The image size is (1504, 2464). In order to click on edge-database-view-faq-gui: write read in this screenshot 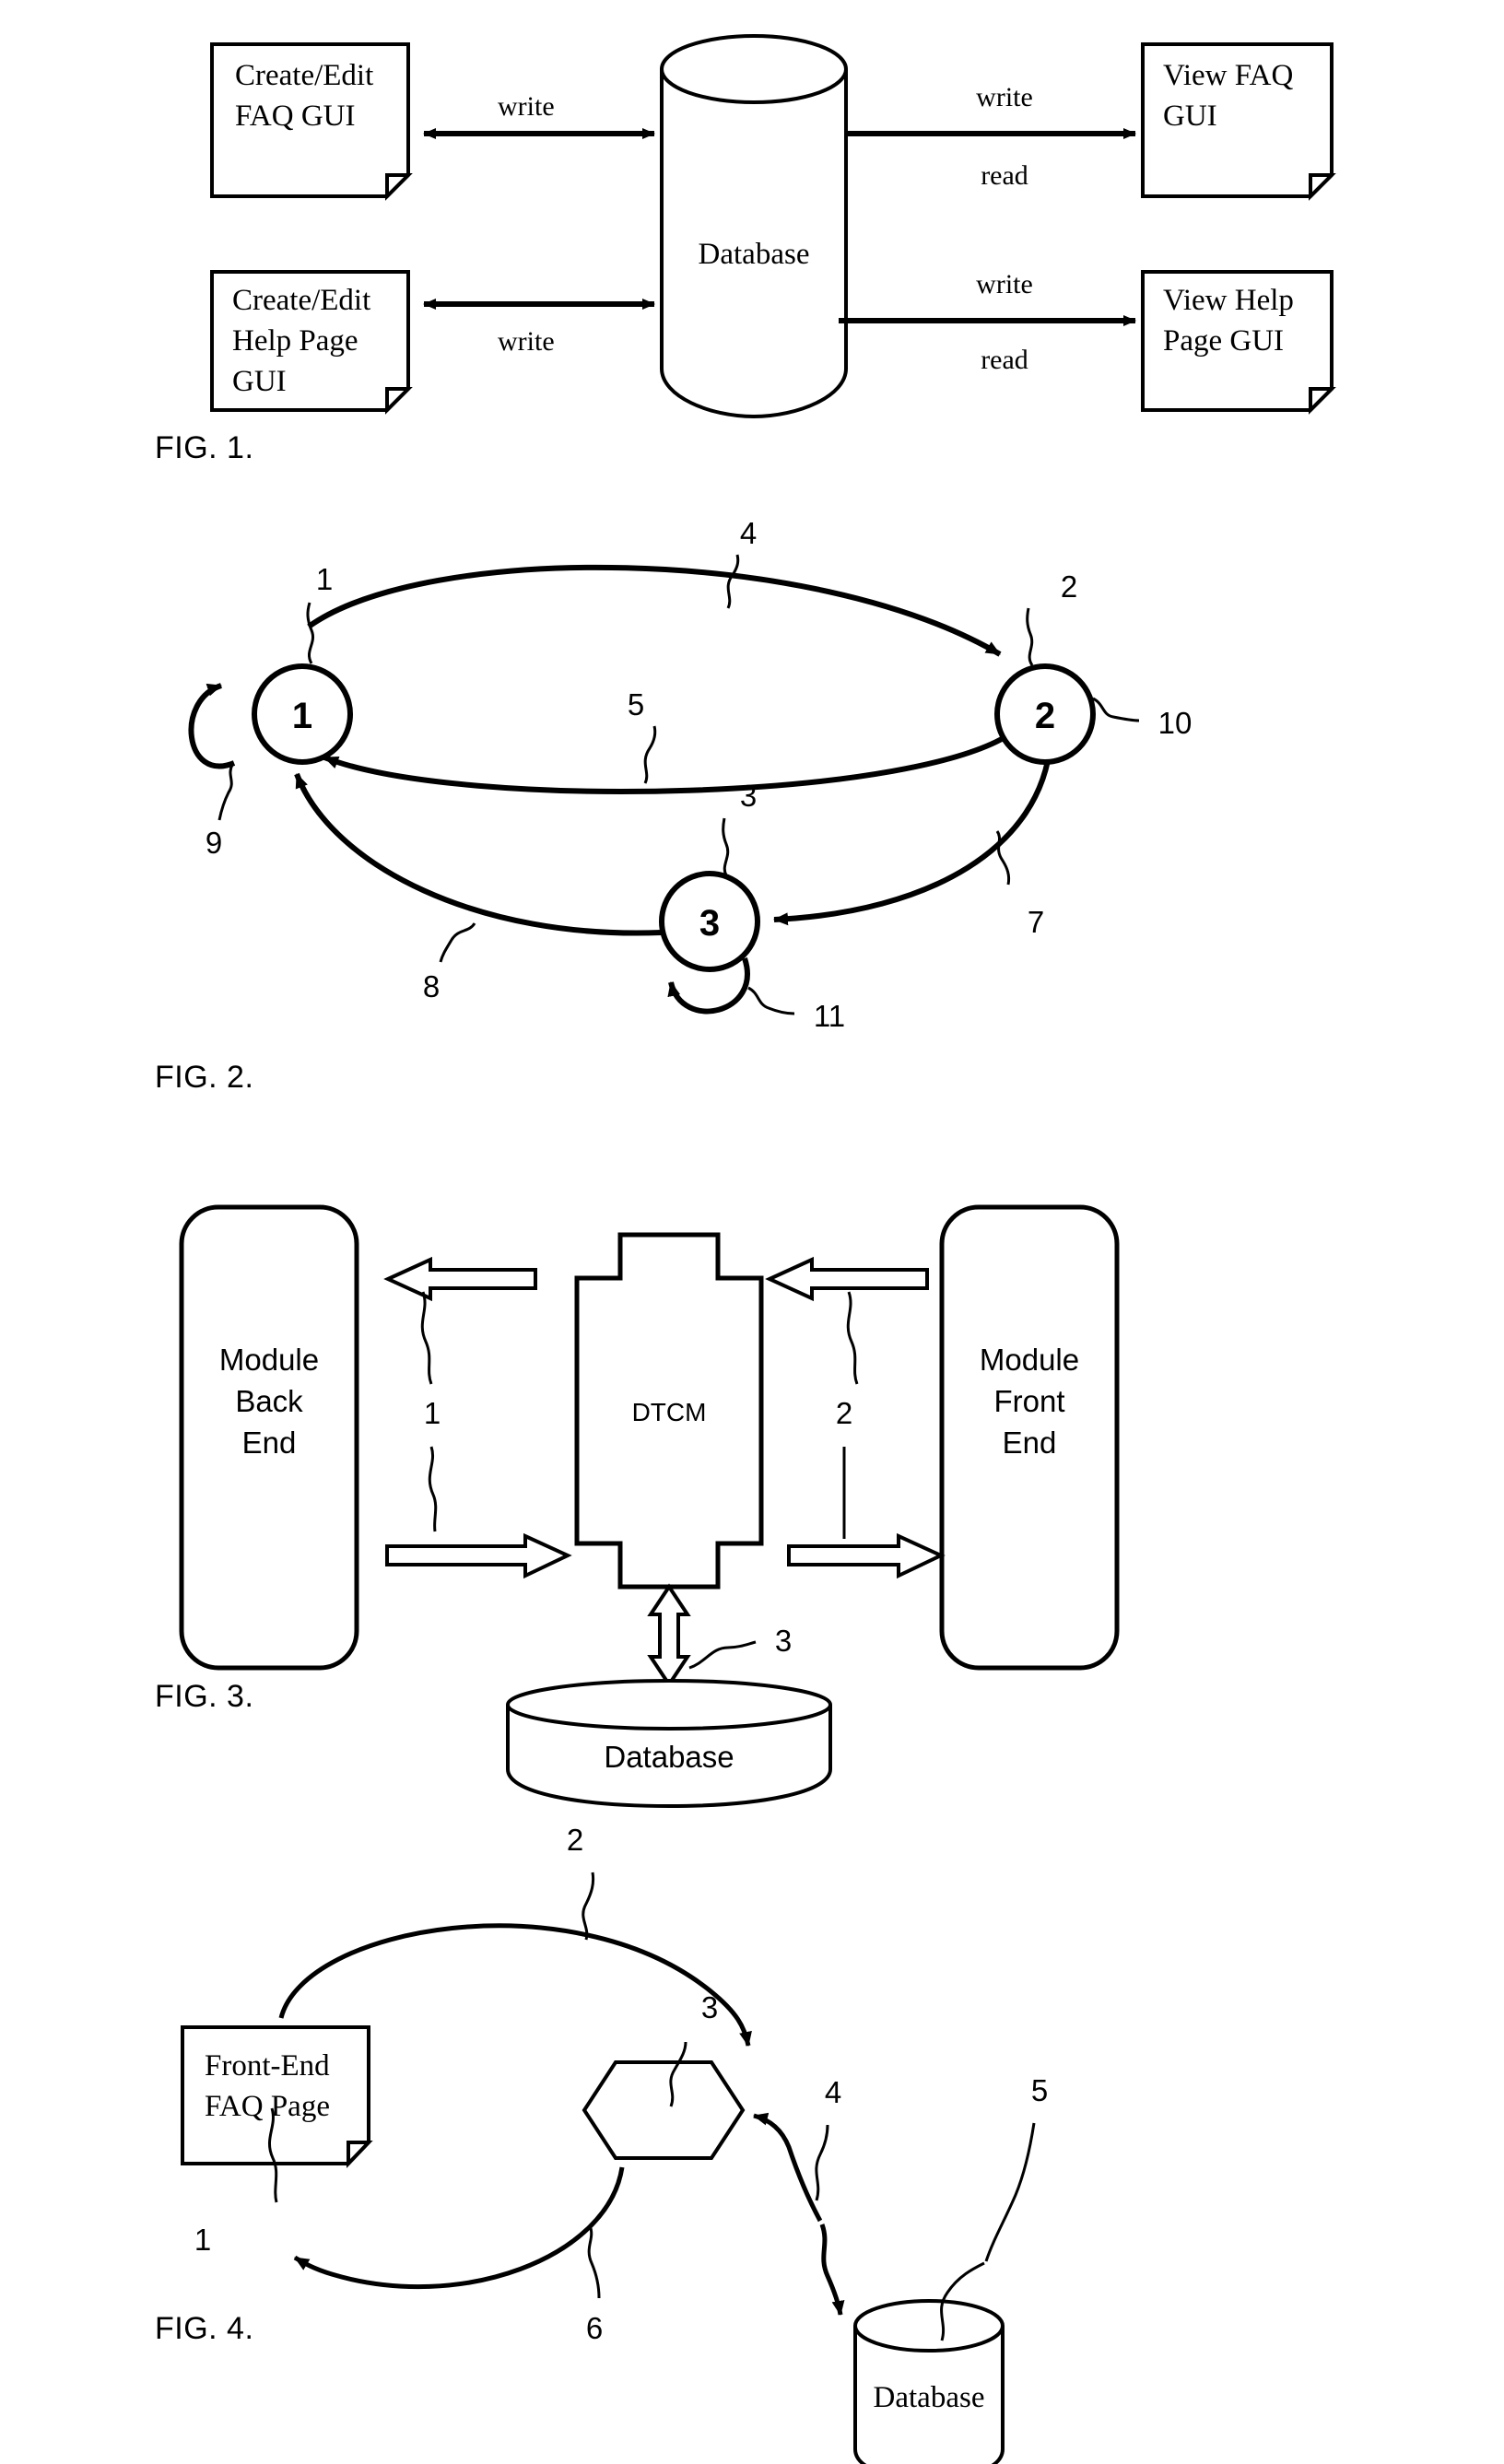, I will do `click(991, 136)`.